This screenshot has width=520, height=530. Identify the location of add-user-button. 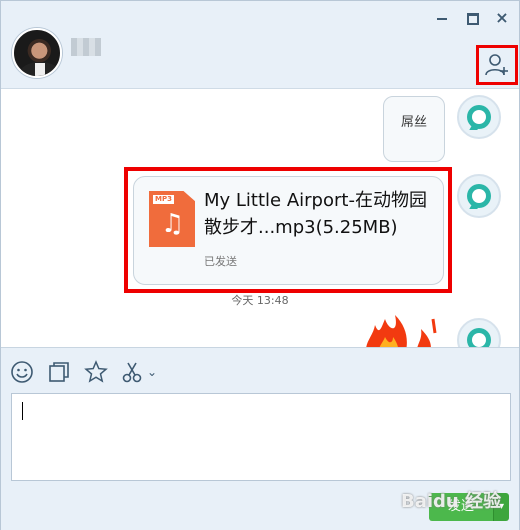
(497, 65).